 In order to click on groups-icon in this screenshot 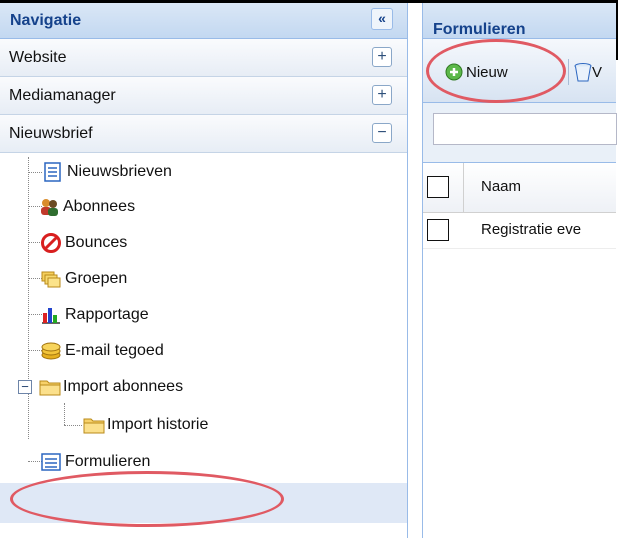, I will do `click(51, 279)`.